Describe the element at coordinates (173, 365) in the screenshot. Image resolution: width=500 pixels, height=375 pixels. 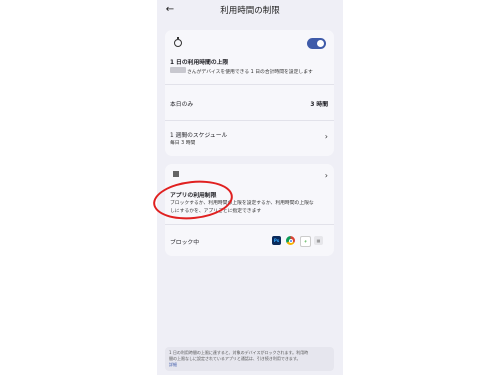
I see `footer-details-link: 詳細` at that location.